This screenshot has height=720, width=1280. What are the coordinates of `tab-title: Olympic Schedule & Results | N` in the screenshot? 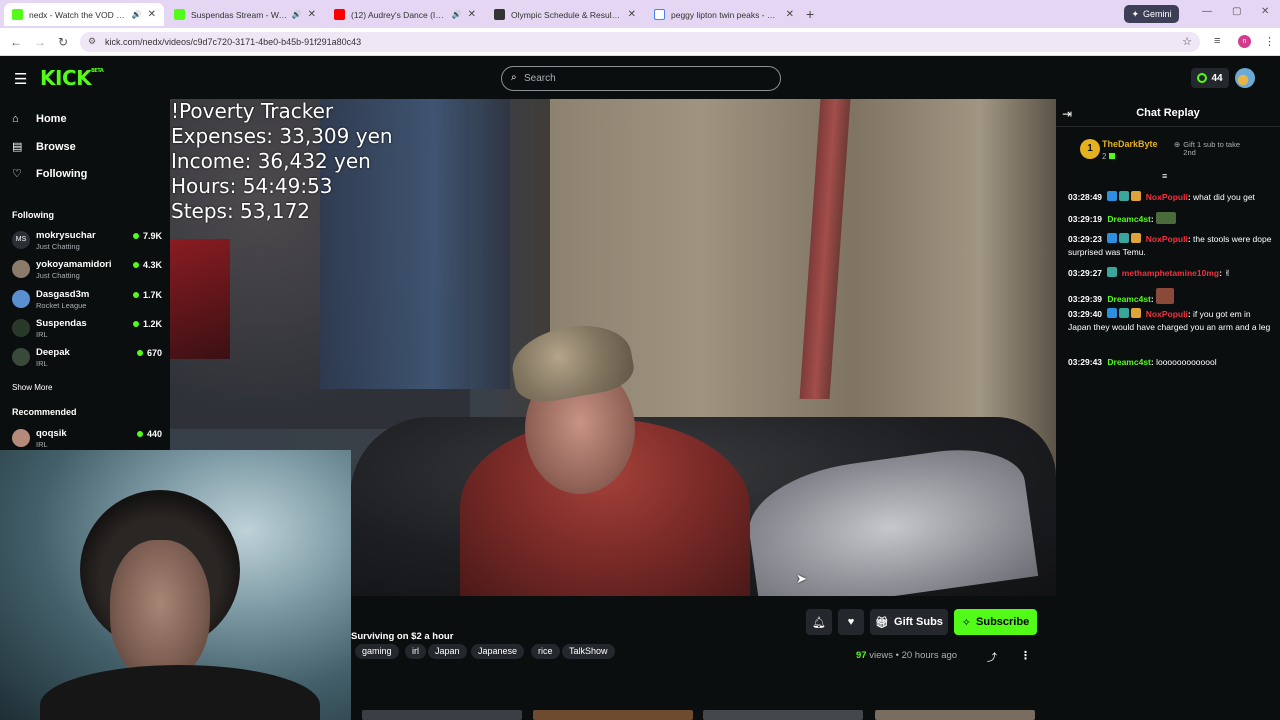 It's located at (566, 14).